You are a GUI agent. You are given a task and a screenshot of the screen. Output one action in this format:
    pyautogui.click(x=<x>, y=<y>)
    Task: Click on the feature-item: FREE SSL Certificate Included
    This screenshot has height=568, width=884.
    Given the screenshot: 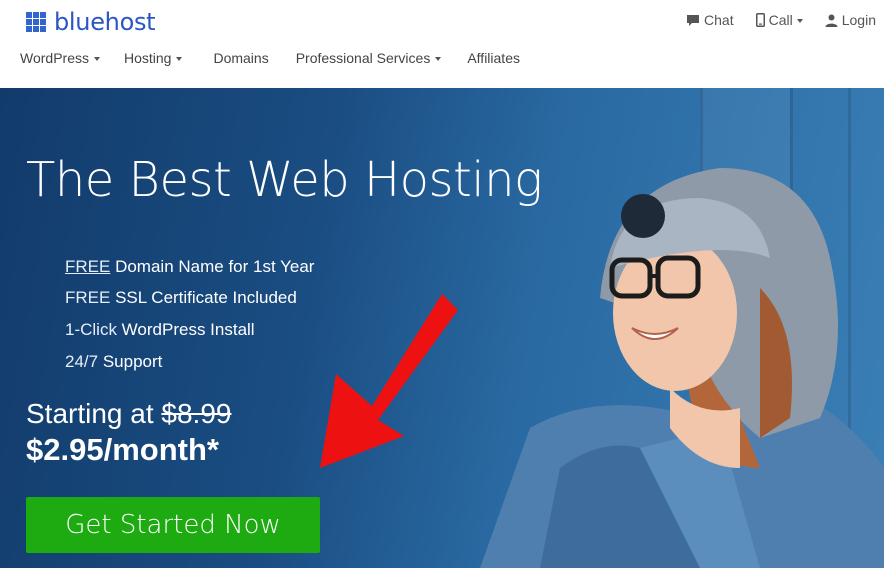 What is the action you would take?
    pyautogui.click(x=181, y=298)
    